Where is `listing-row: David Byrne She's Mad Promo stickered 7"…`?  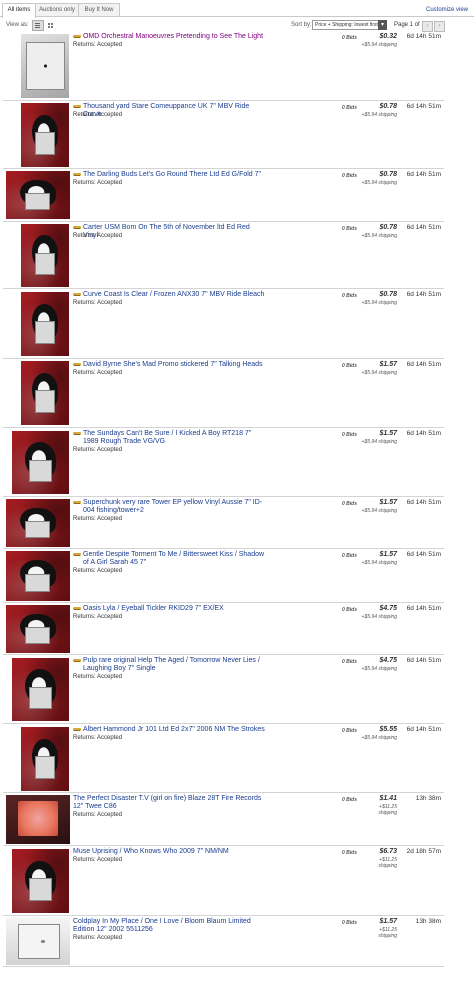 listing-row: David Byrne She's Mad Promo stickered 7"… is located at coordinates (223, 393).